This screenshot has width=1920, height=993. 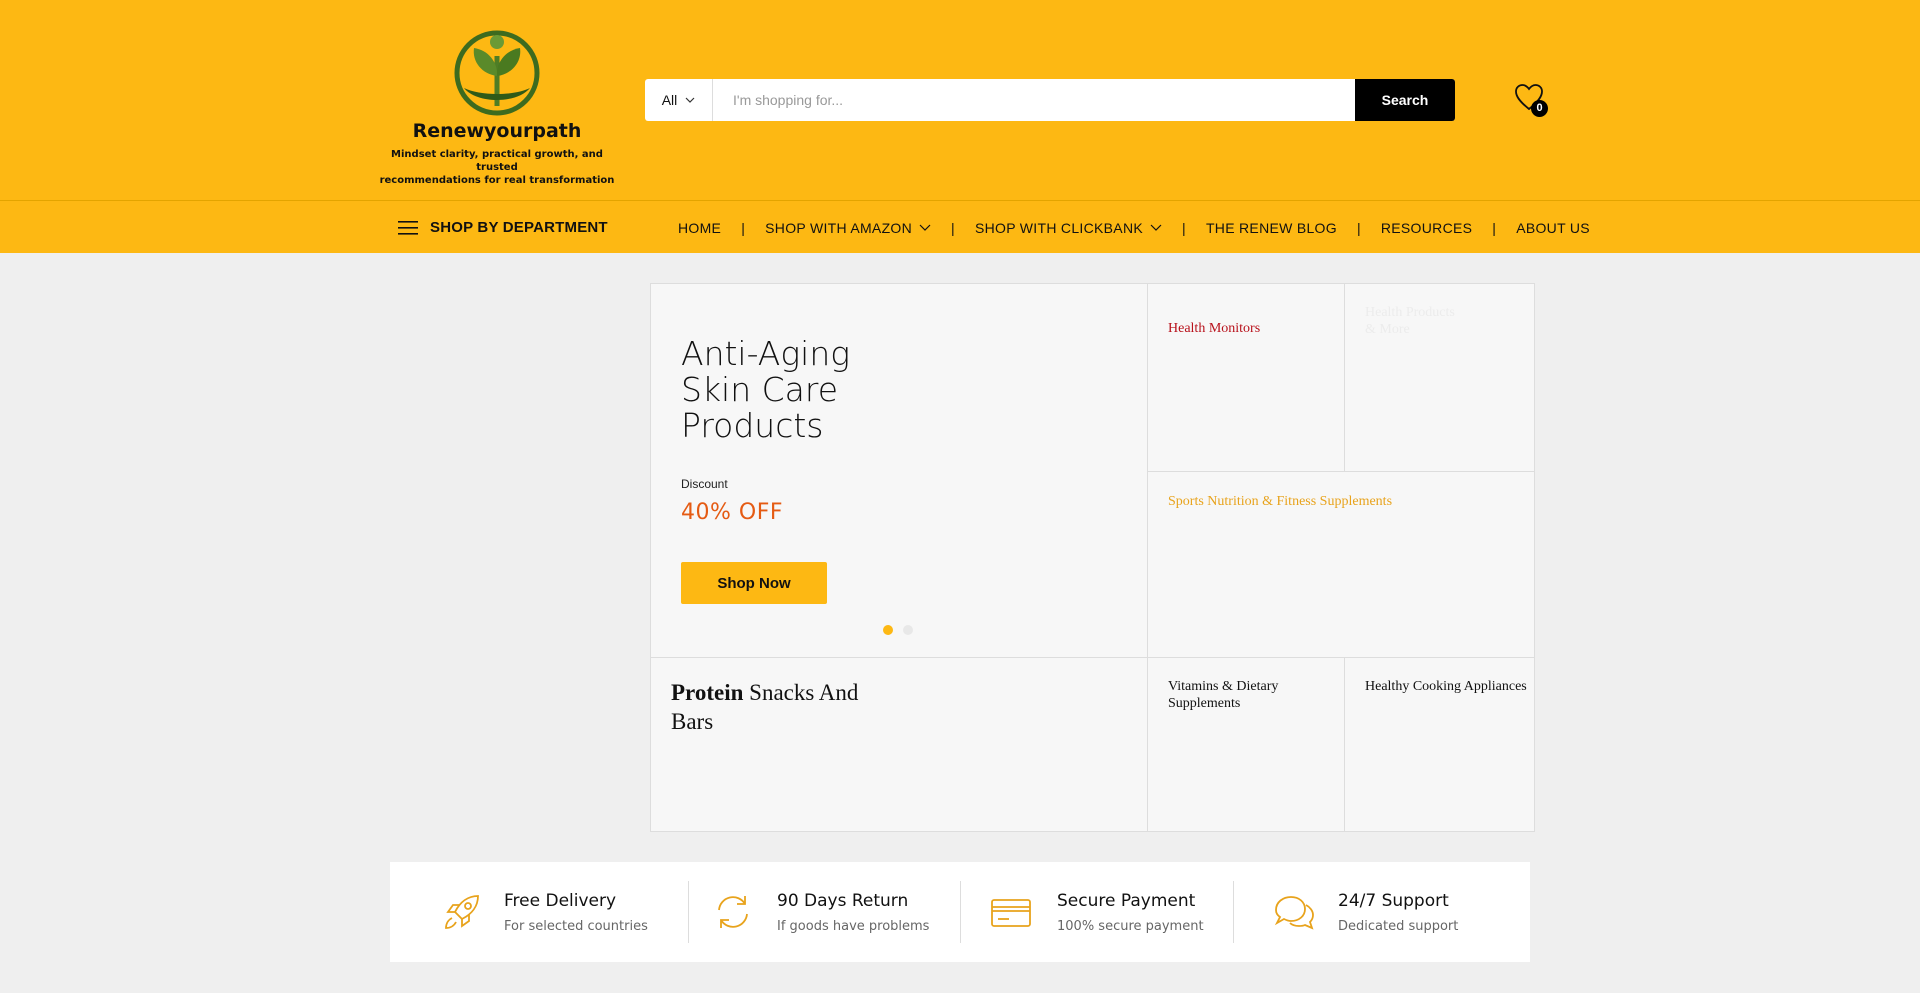 I want to click on category-title-line: & More, so click(x=1387, y=329).